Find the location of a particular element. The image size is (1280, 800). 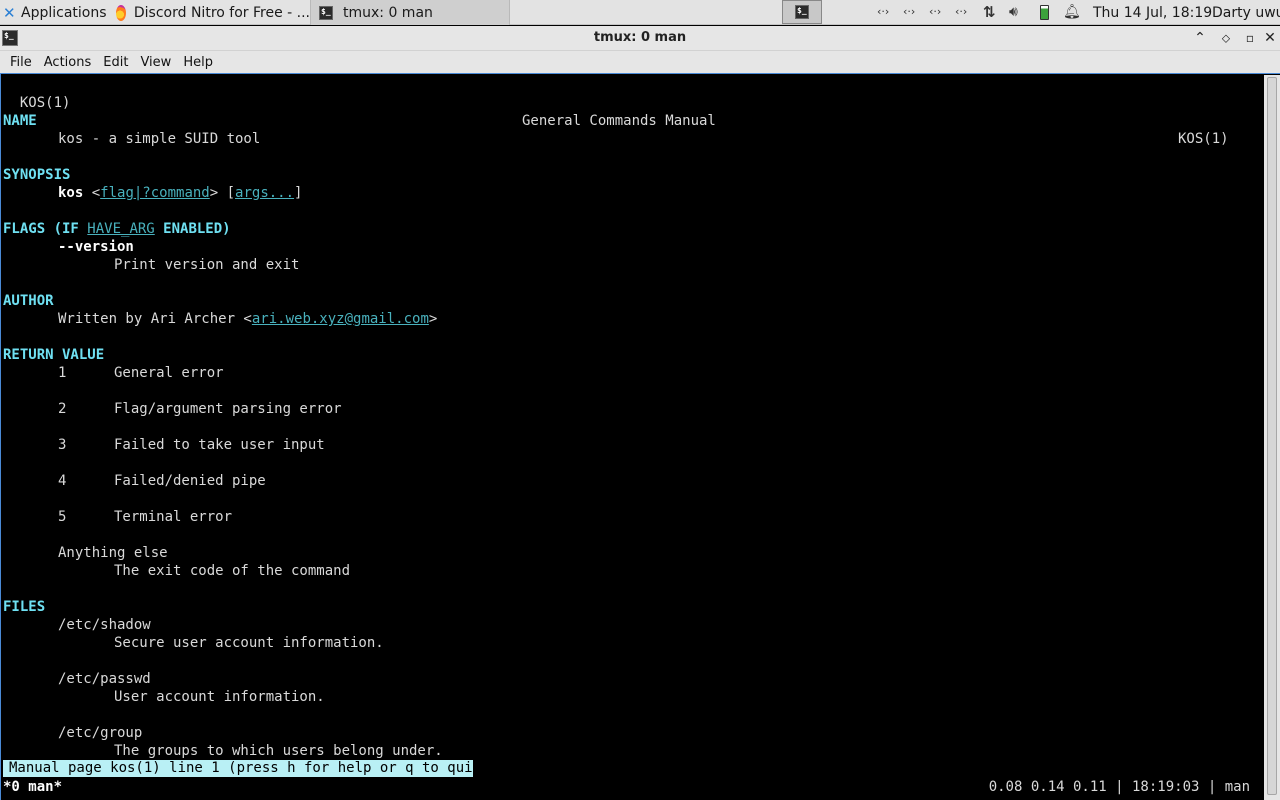

flags-heading-part: ENABLED) is located at coordinates (192, 229).